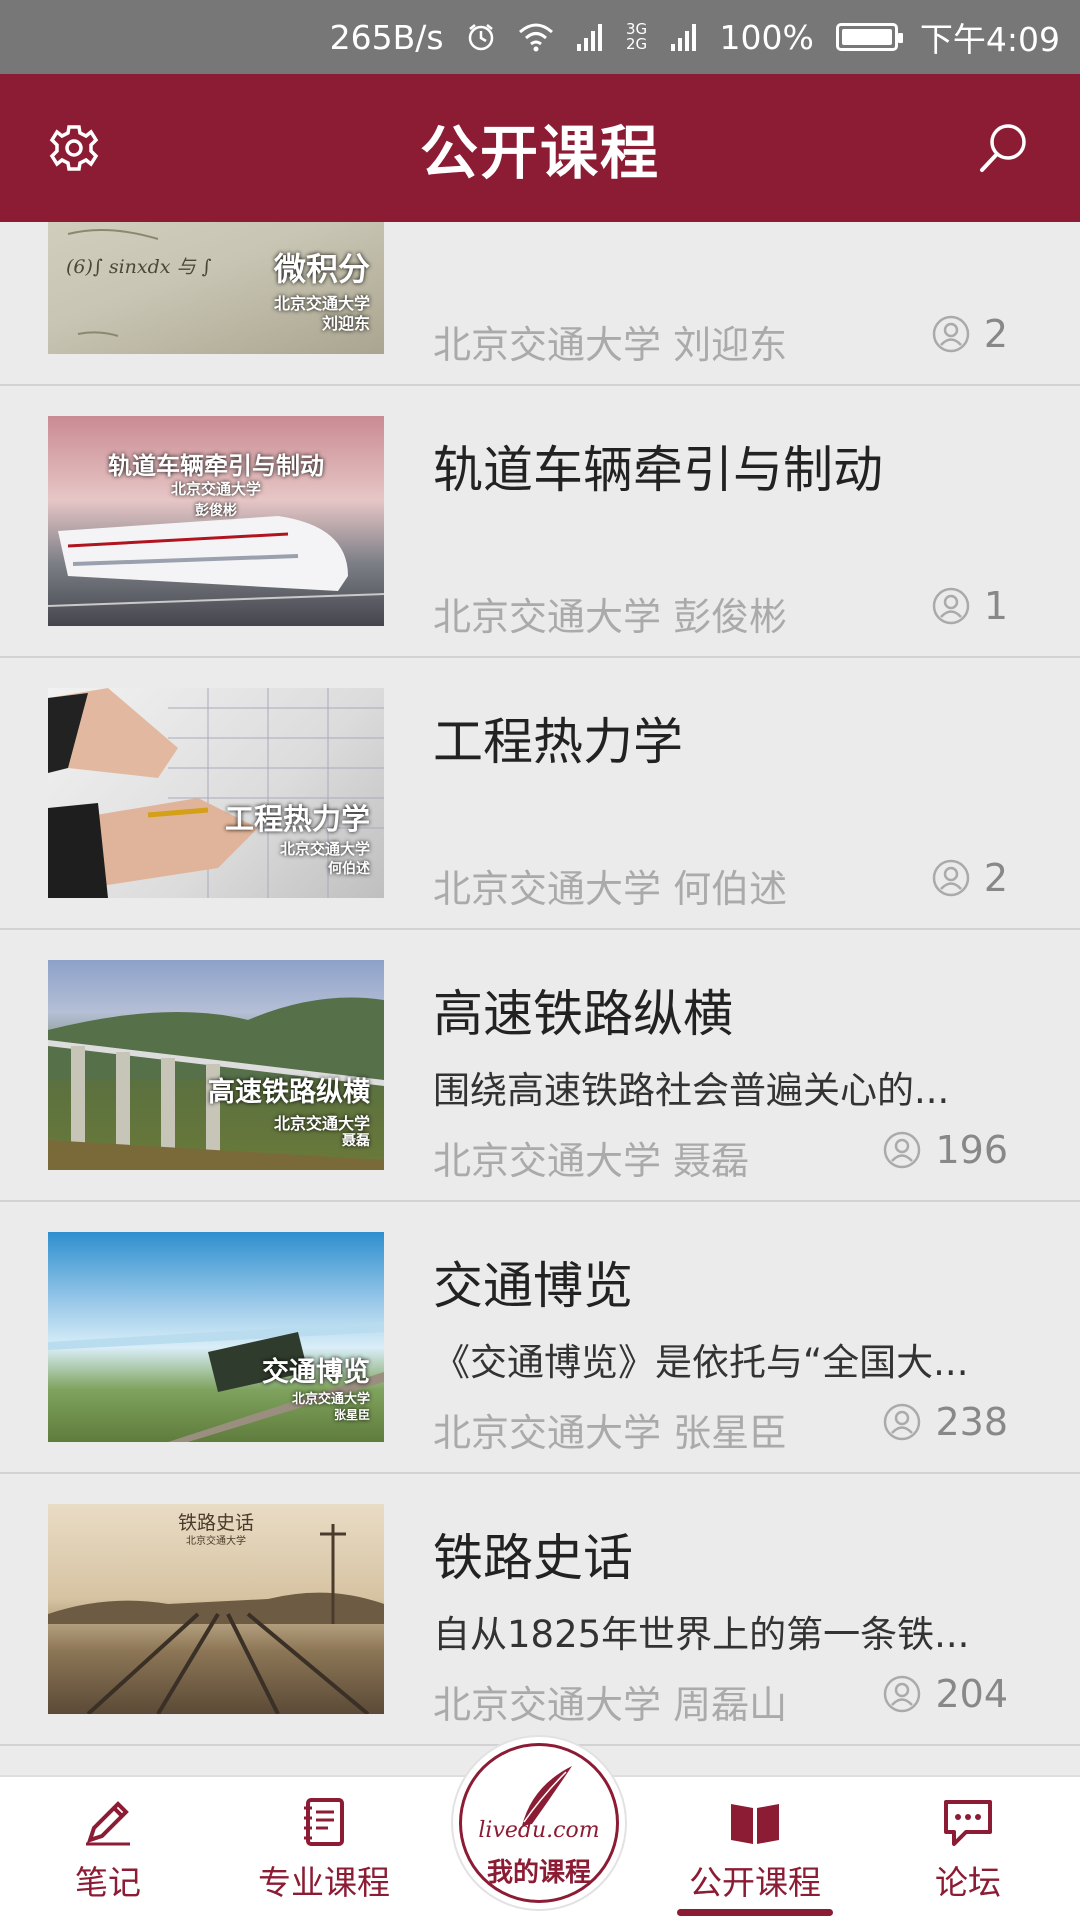 This screenshot has height=1920, width=1080. What do you see at coordinates (216, 1609) in the screenshot?
I see `course-thumbnail: 铁路史话 北京交通大学` at bounding box center [216, 1609].